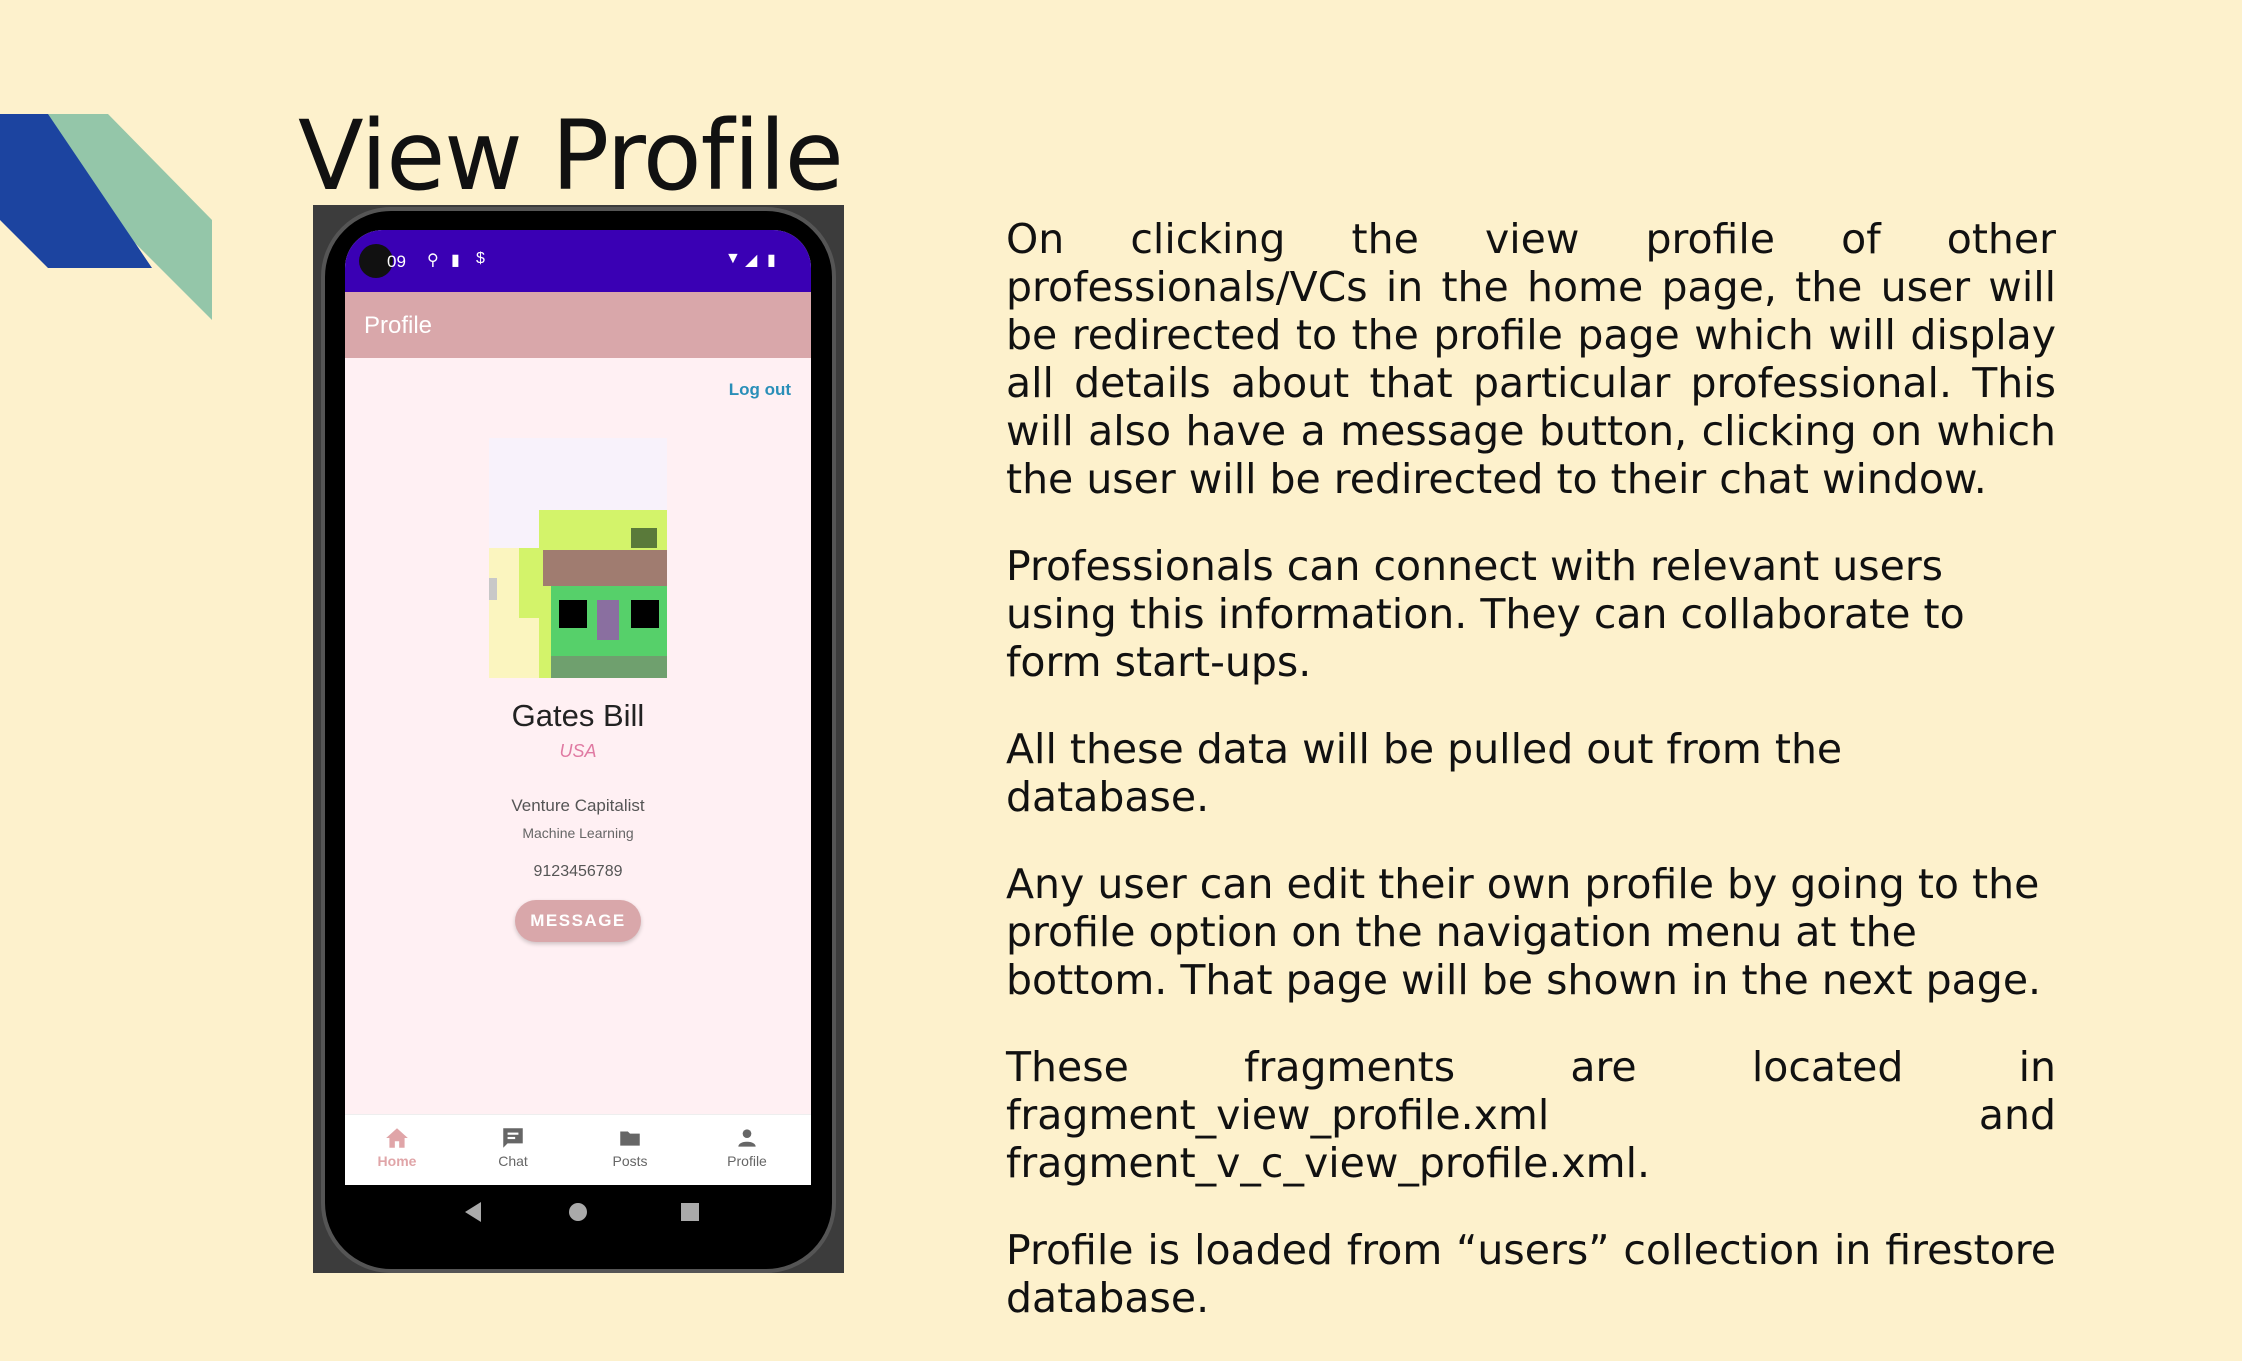 The height and width of the screenshot is (1361, 2242). What do you see at coordinates (630, 1161) in the screenshot?
I see `nav-label-posts: Posts` at bounding box center [630, 1161].